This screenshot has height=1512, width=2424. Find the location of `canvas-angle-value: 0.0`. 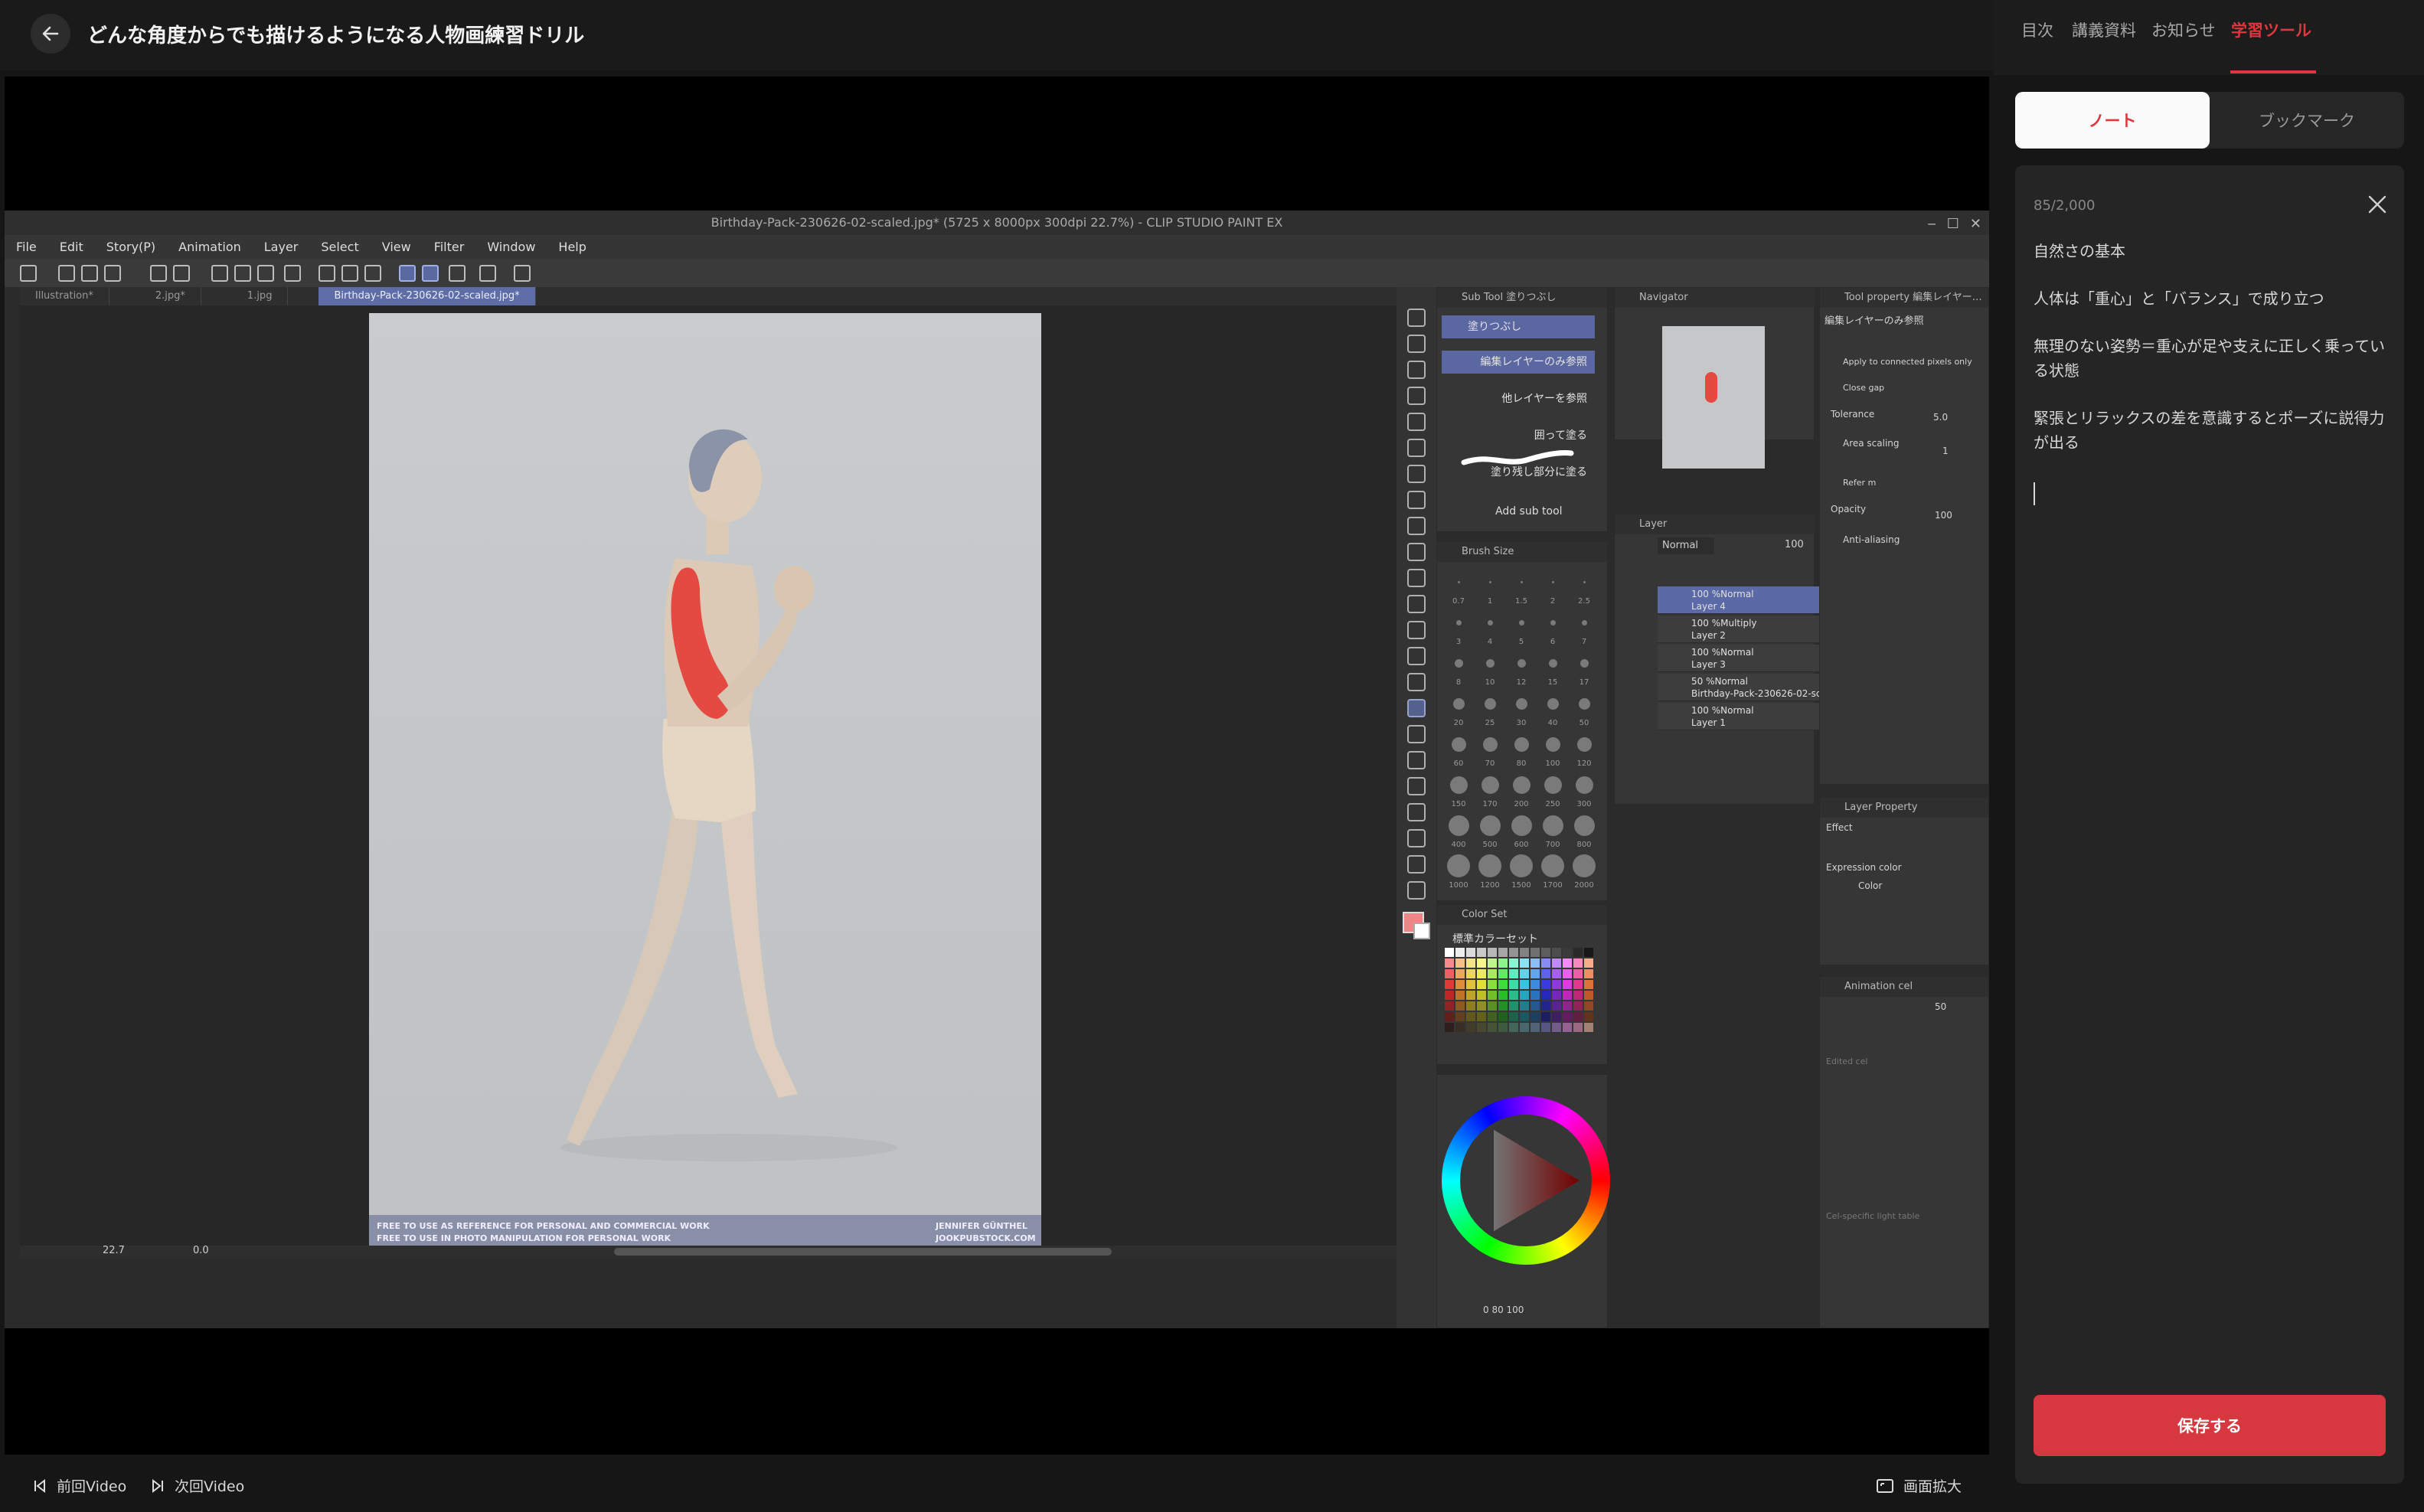

canvas-angle-value: 0.0 is located at coordinates (201, 1250).